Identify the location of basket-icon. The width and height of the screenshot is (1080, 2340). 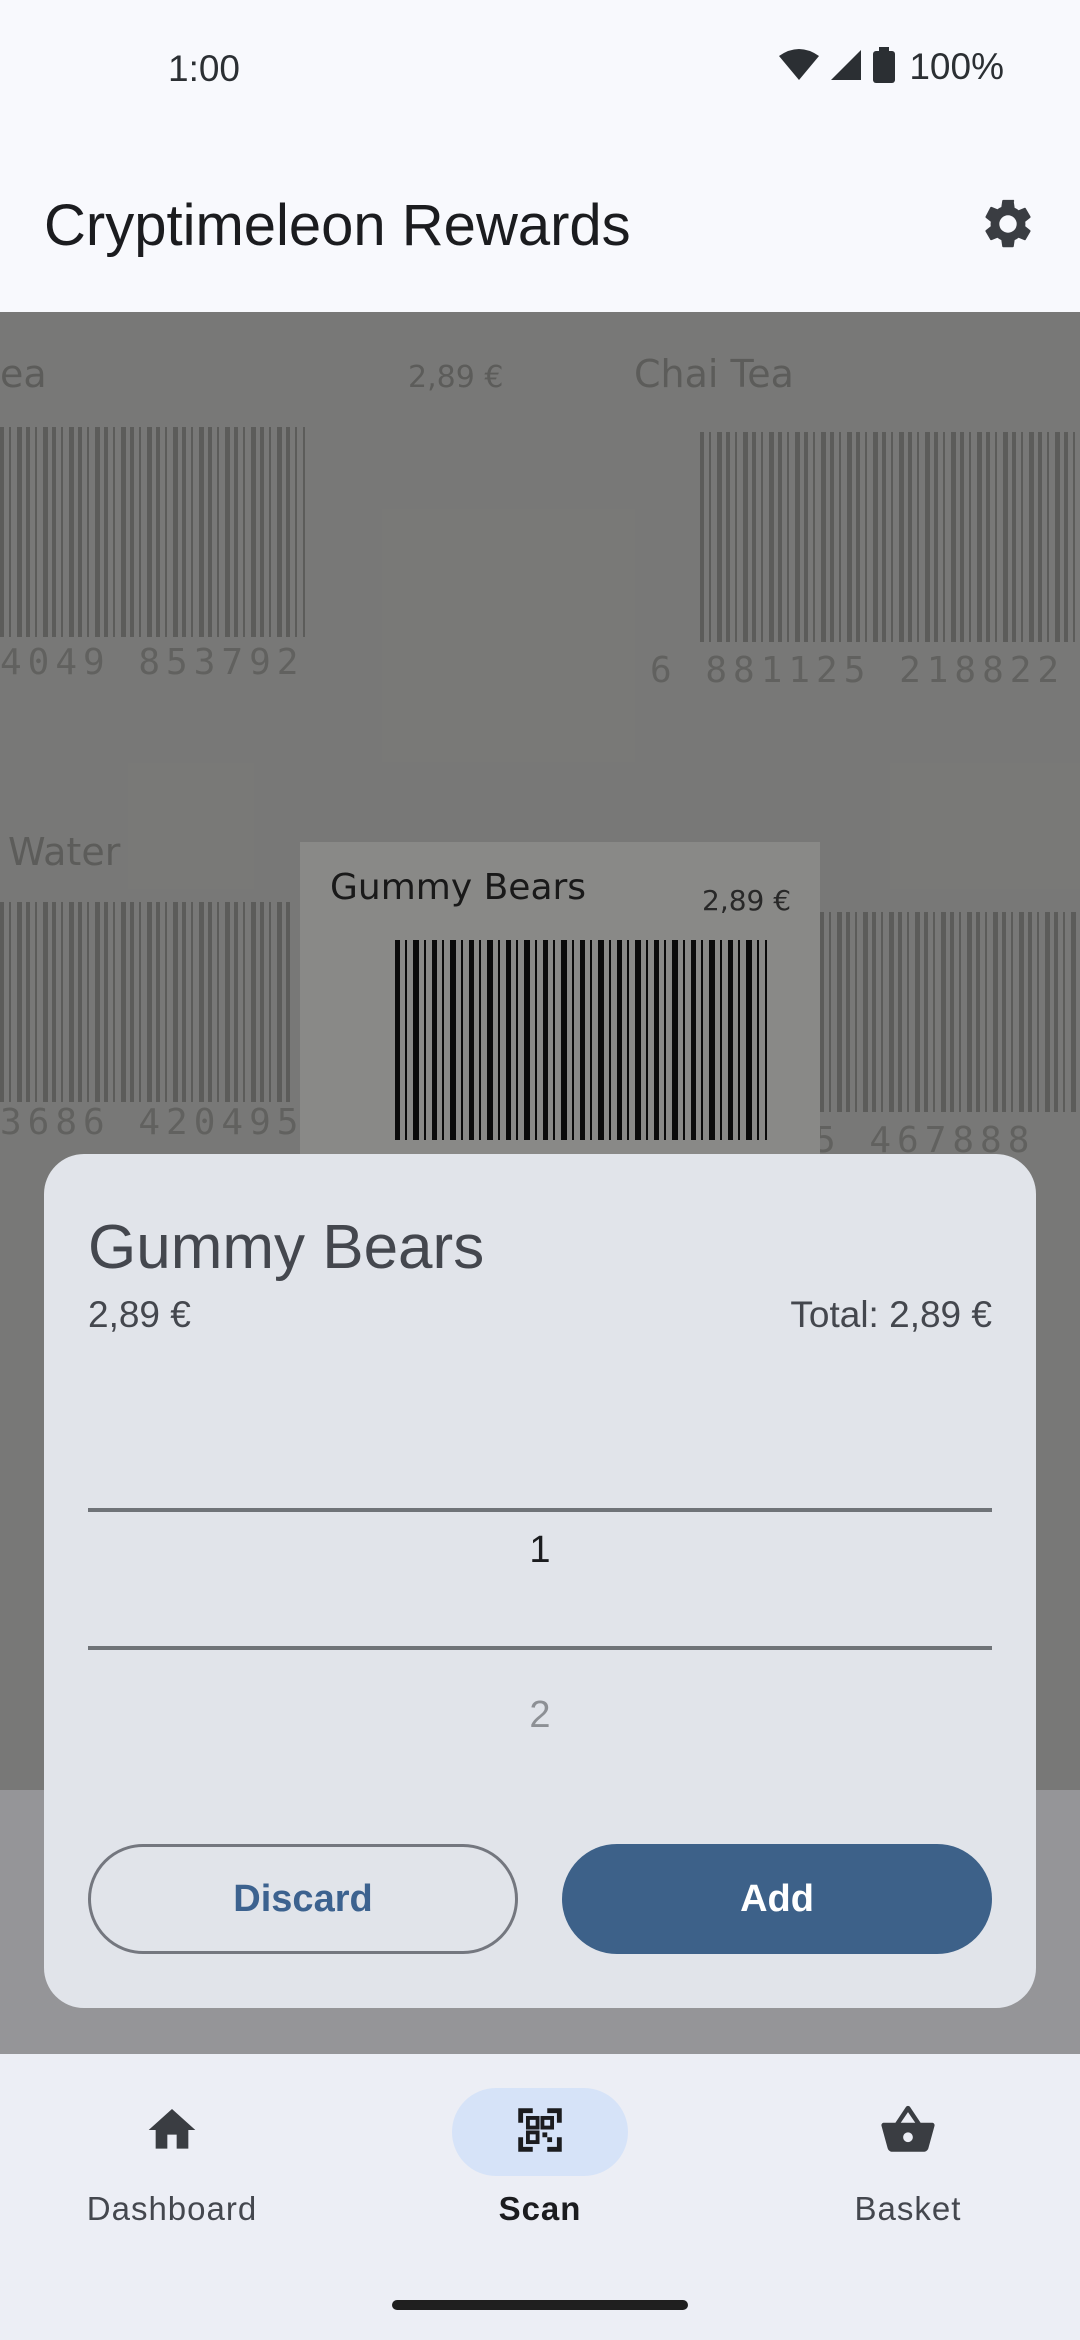
(908, 2132).